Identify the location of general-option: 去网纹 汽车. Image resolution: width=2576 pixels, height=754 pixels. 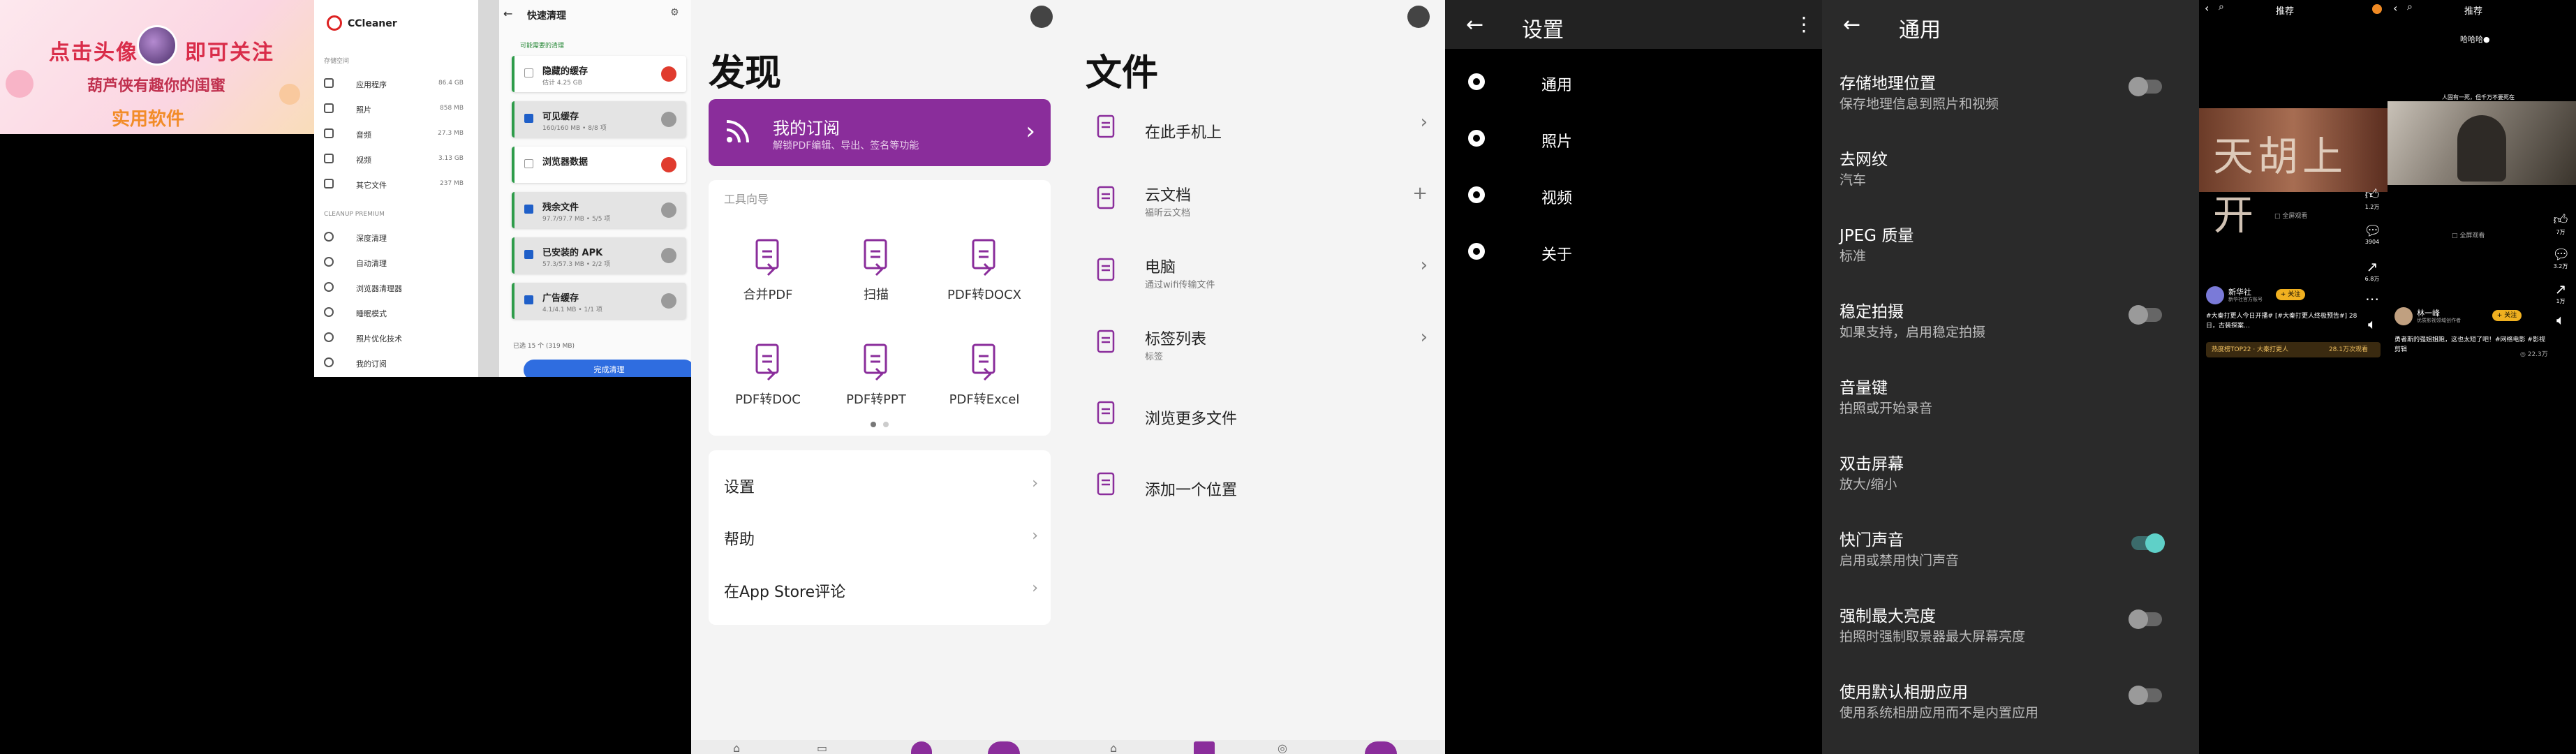
(2011, 174).